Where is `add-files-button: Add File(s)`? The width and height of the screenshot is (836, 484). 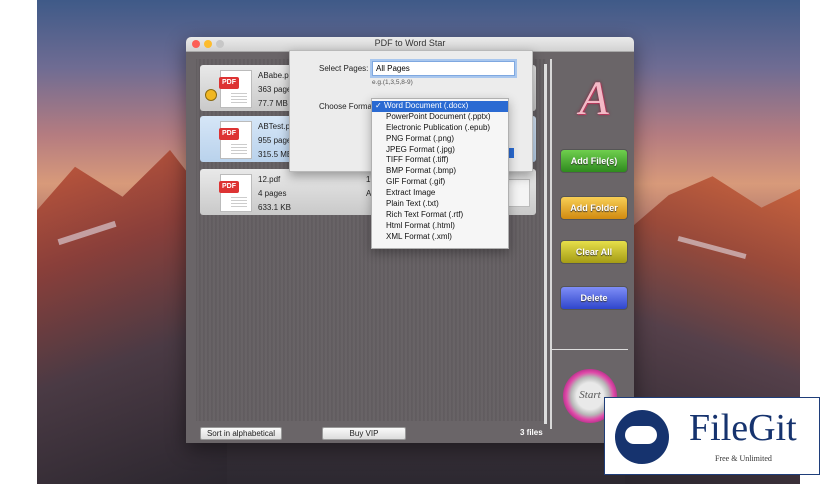 add-files-button: Add File(s) is located at coordinates (594, 161).